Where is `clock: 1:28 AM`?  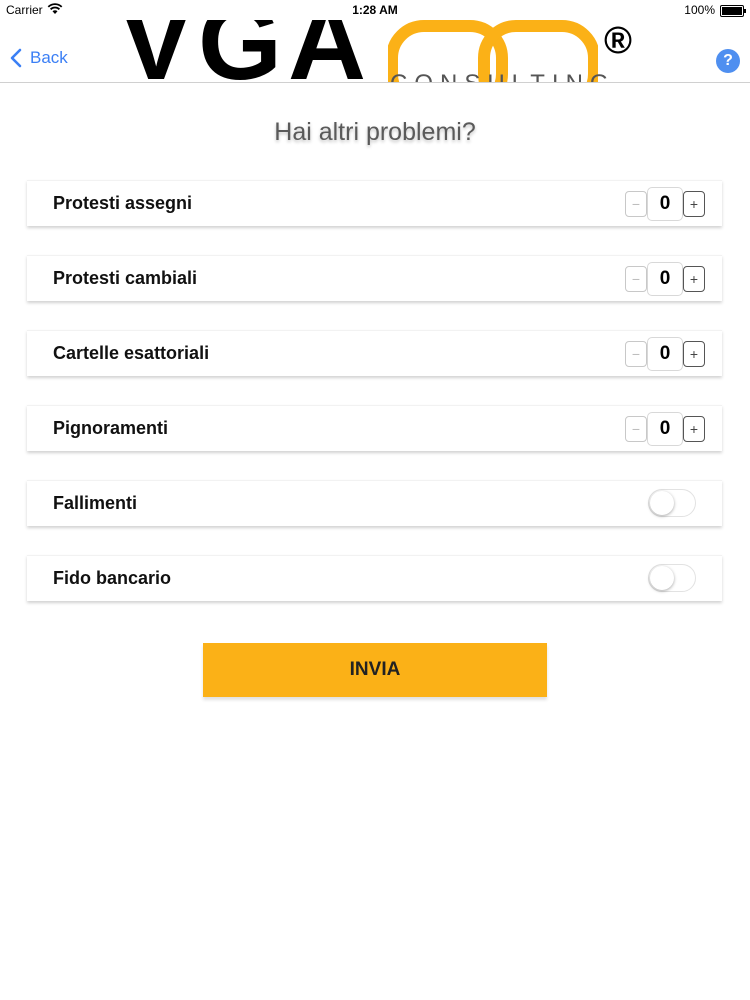
clock: 1:28 AM is located at coordinates (375, 10).